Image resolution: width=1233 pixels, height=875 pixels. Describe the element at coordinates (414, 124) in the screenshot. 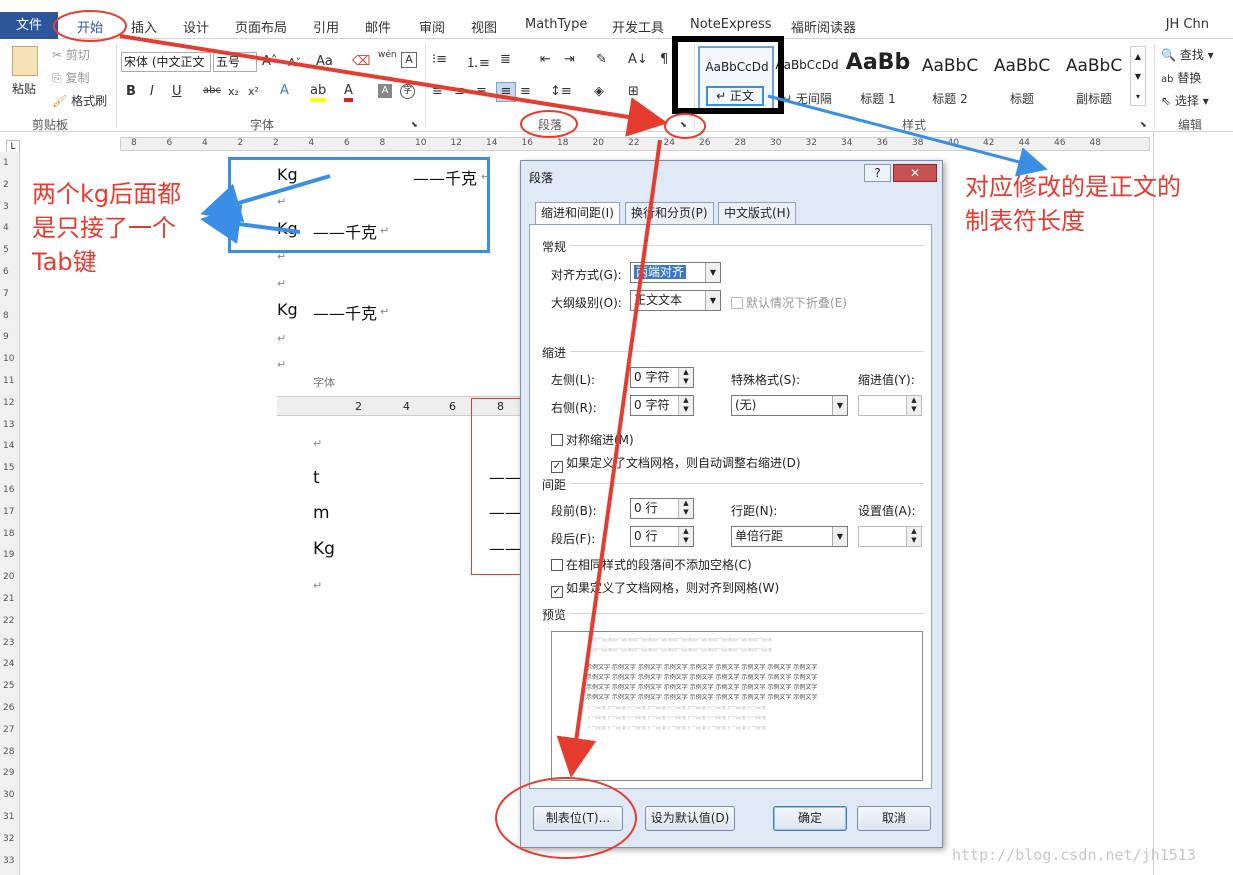

I see `font-dialog-launcher-icon: ⬊` at that location.